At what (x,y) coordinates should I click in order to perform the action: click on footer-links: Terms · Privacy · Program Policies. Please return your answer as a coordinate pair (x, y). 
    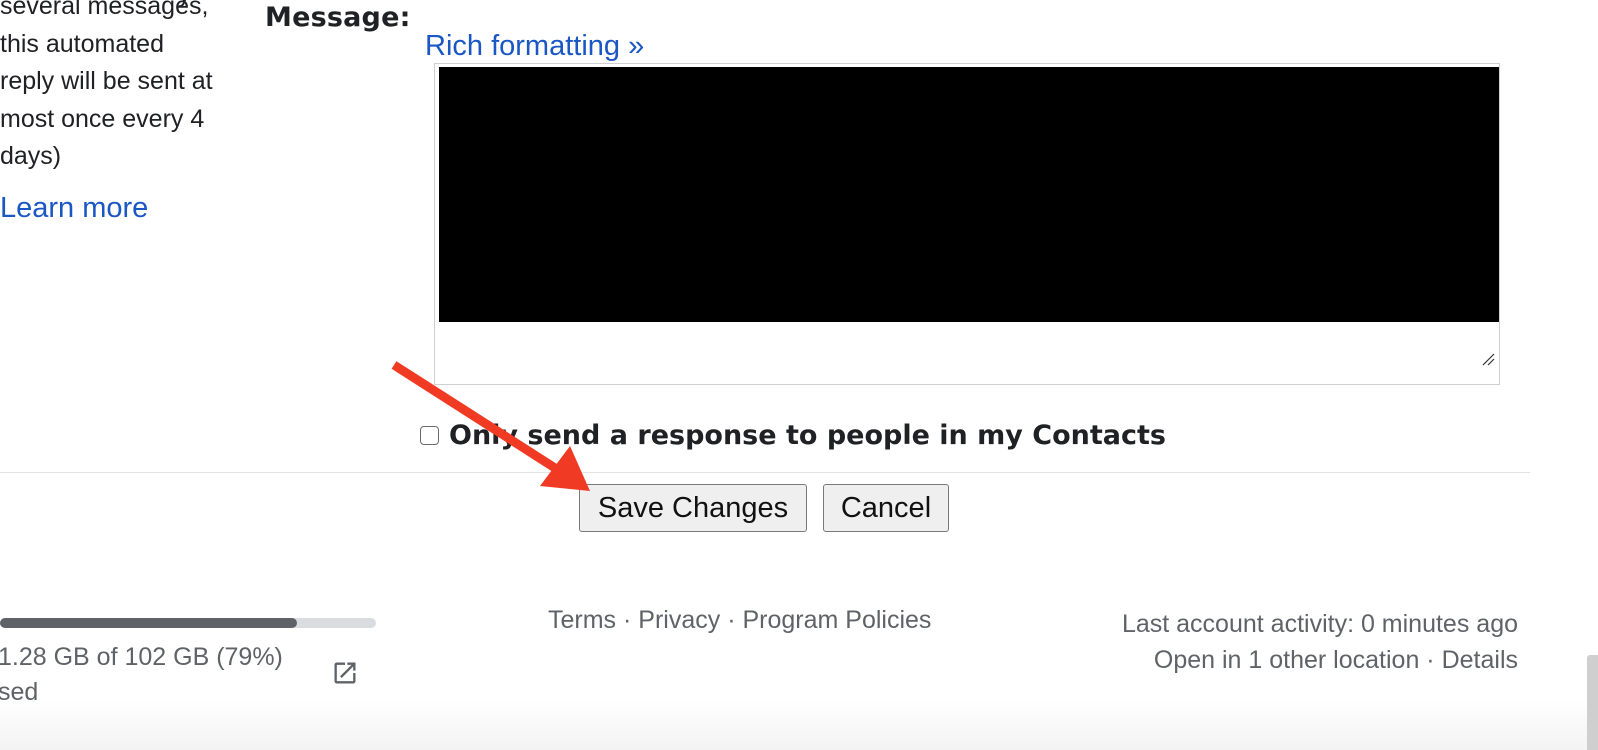
    Looking at the image, I should click on (739, 620).